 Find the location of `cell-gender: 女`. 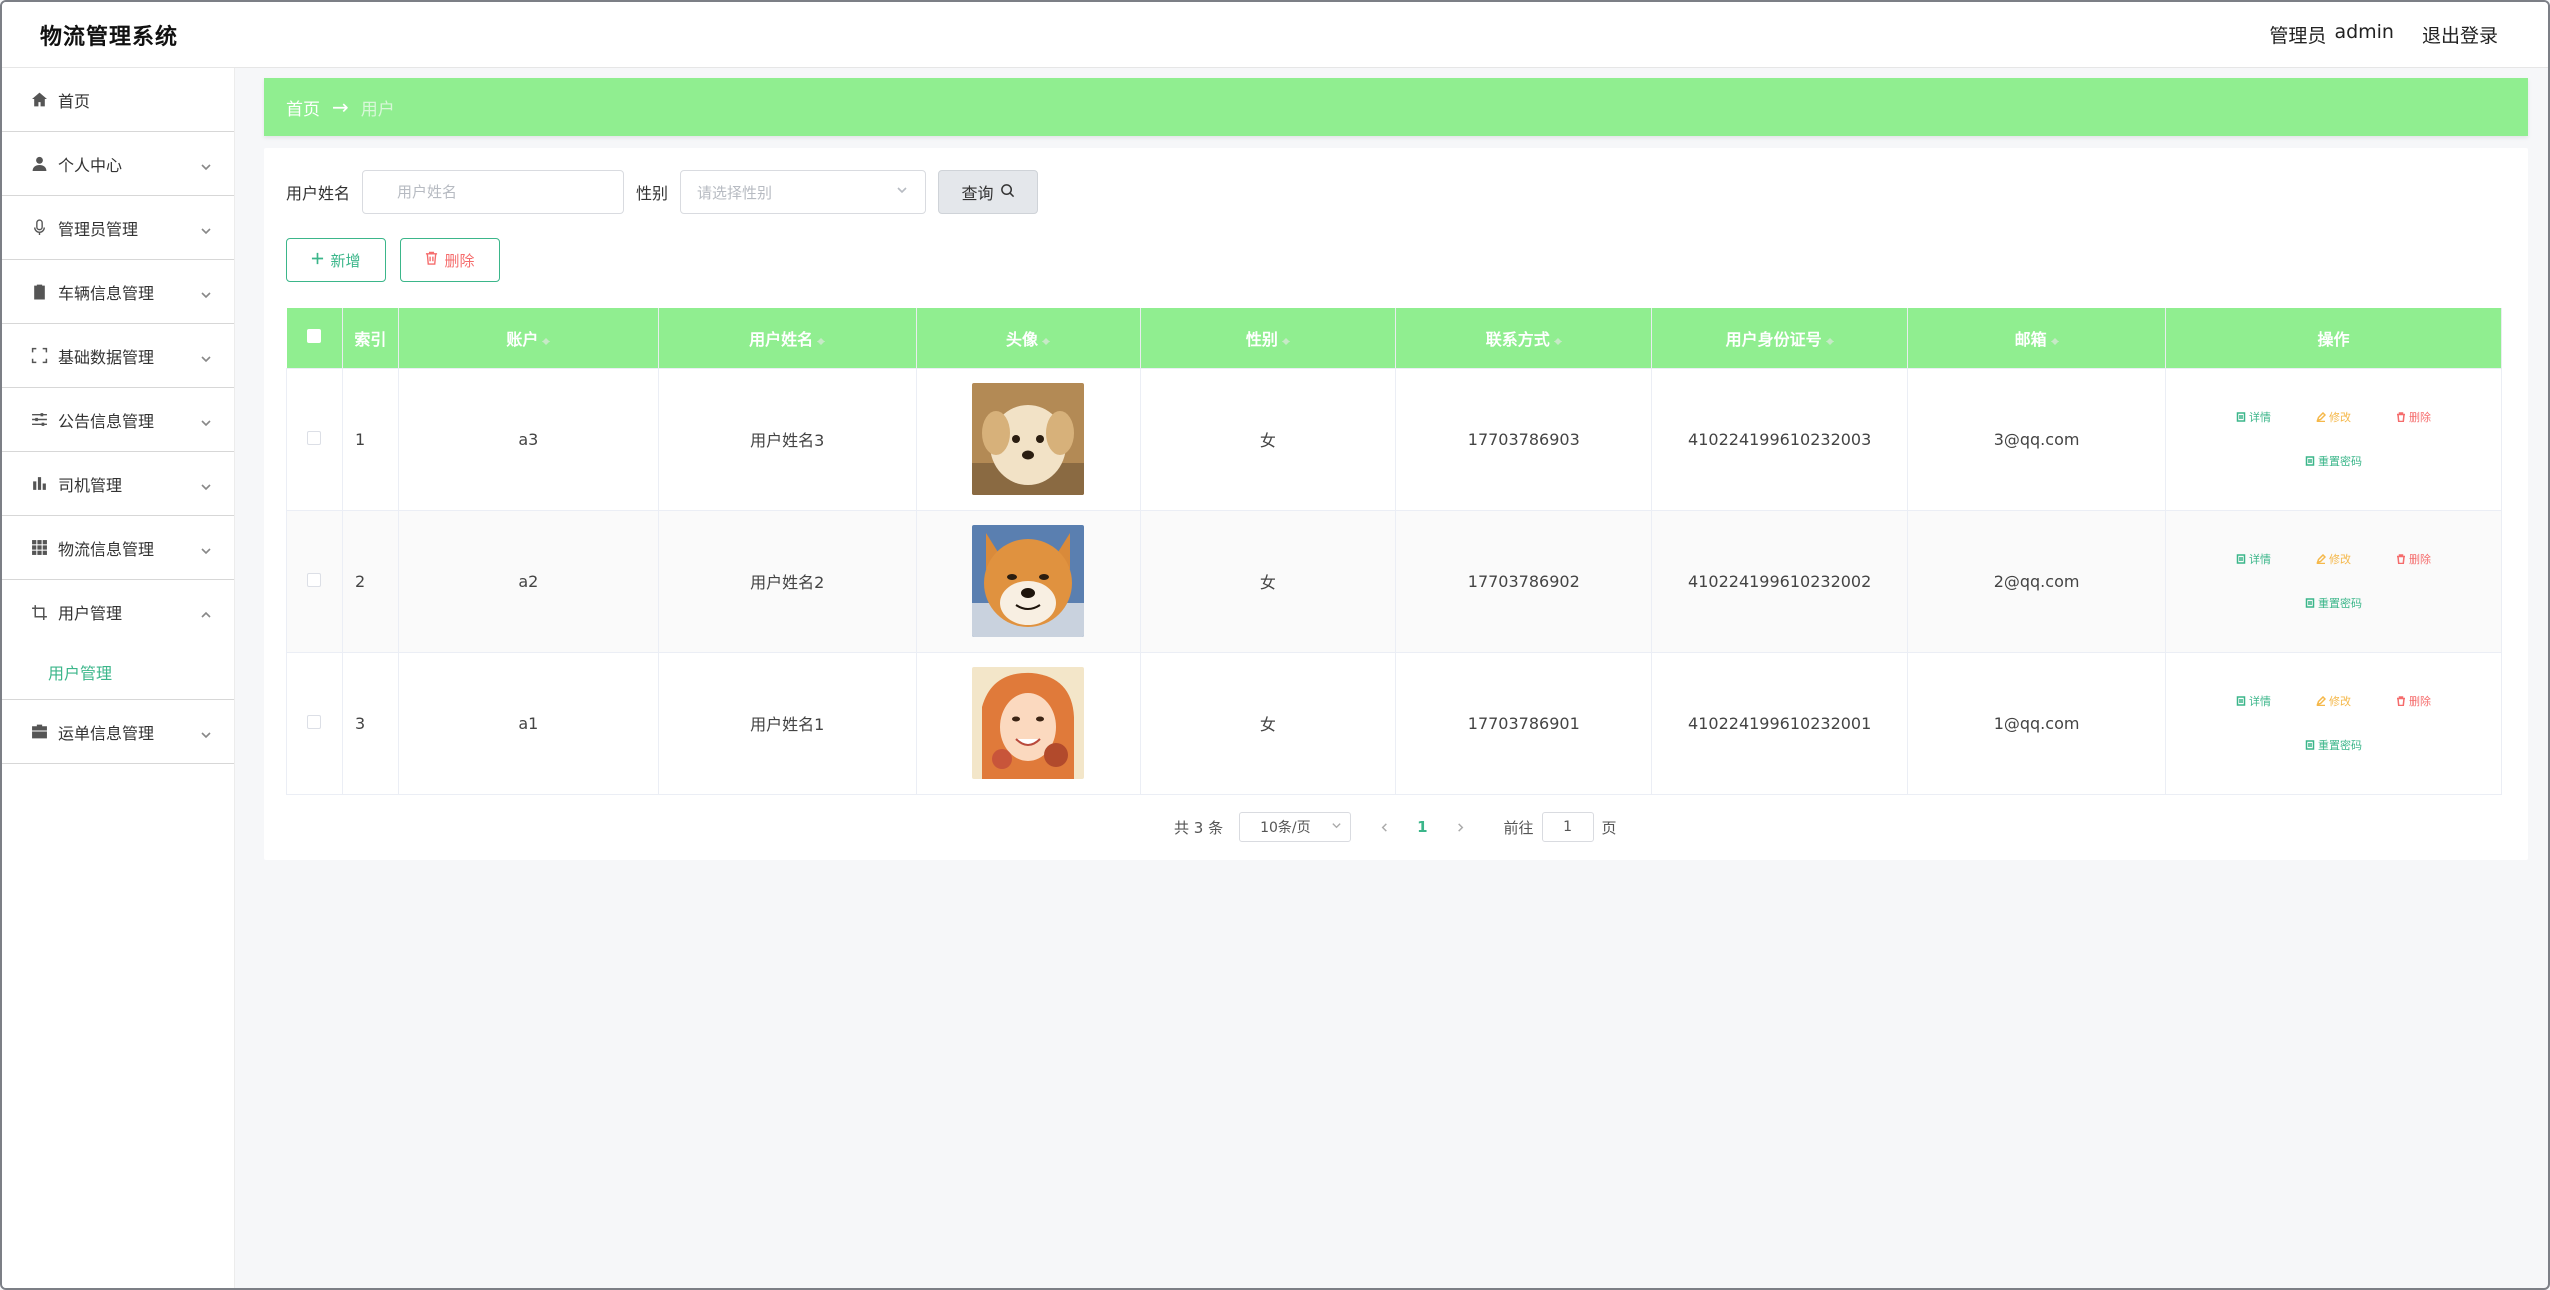

cell-gender: 女 is located at coordinates (1268, 723).